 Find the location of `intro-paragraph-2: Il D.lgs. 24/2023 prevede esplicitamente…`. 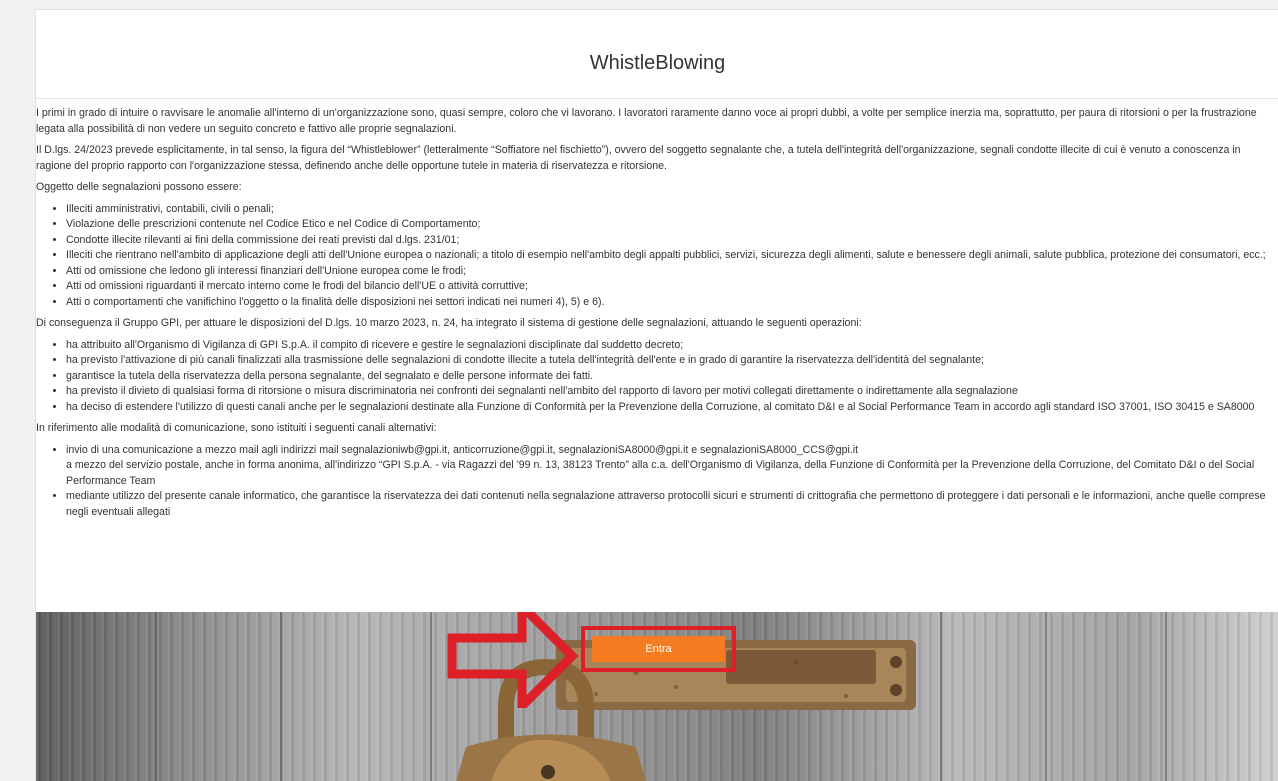

intro-paragraph-2: Il D.lgs. 24/2023 prevede esplicitamente… is located at coordinates (638, 158).